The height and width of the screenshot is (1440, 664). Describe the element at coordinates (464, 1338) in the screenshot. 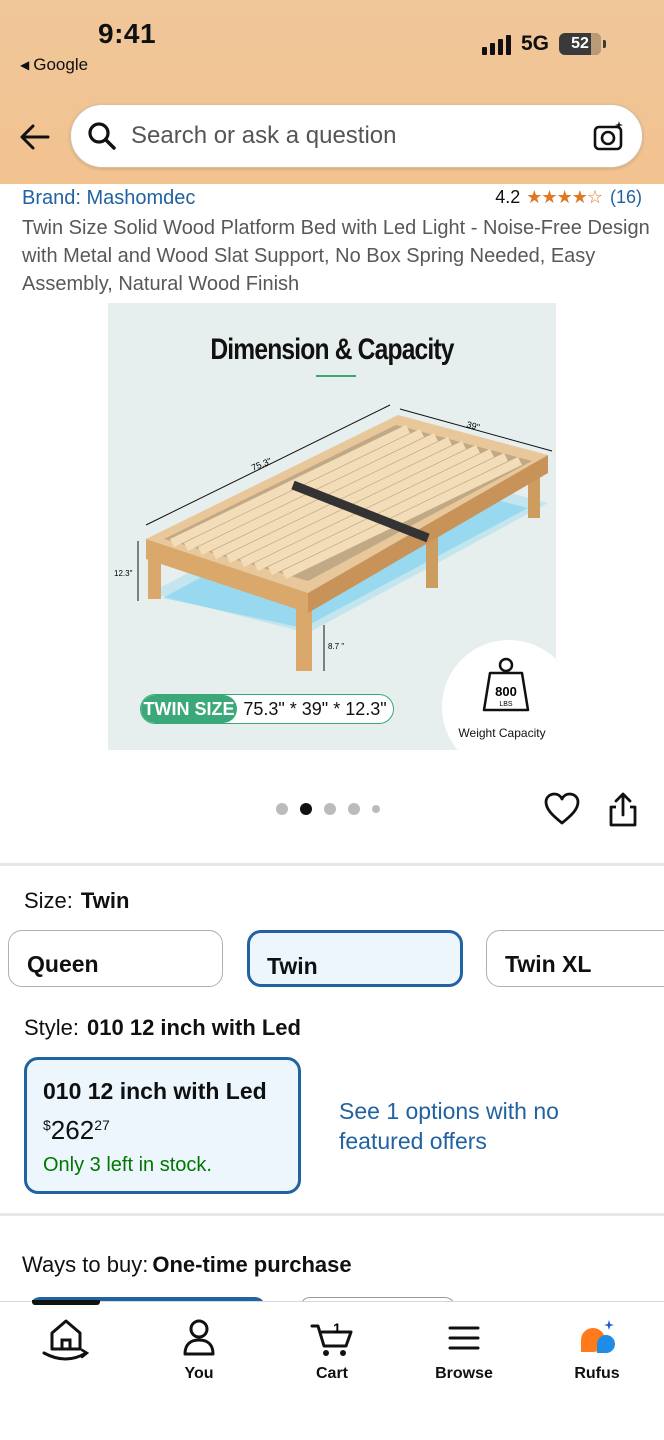

I see `menu-icon` at that location.